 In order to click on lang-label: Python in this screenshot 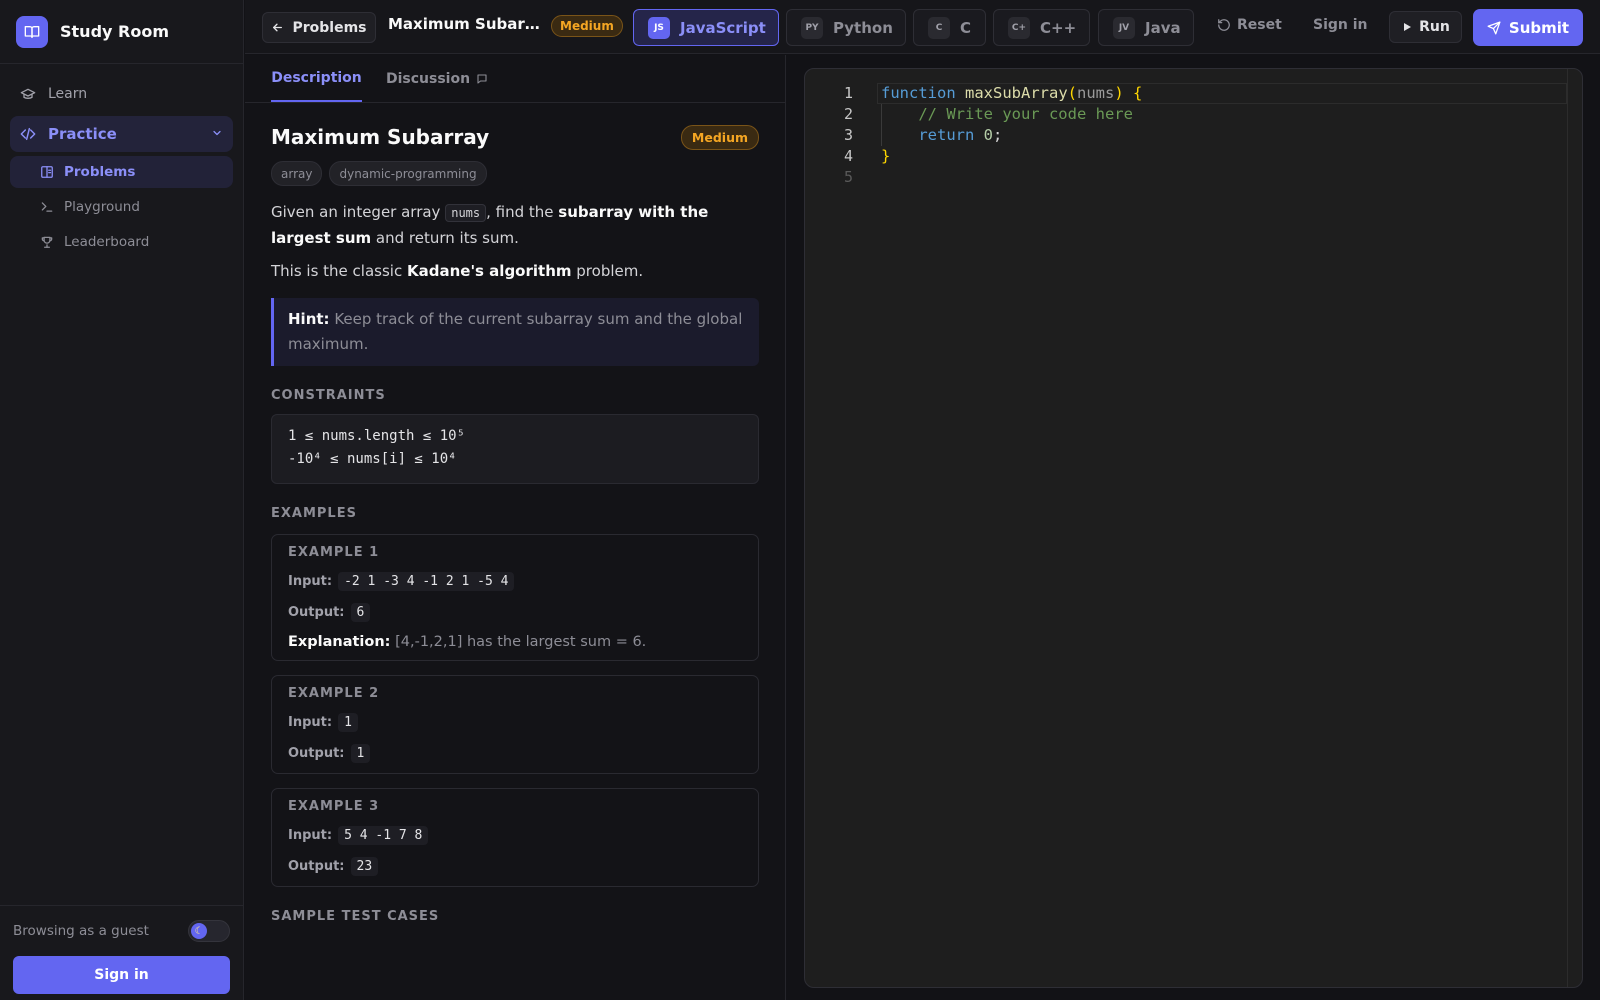, I will do `click(863, 27)`.